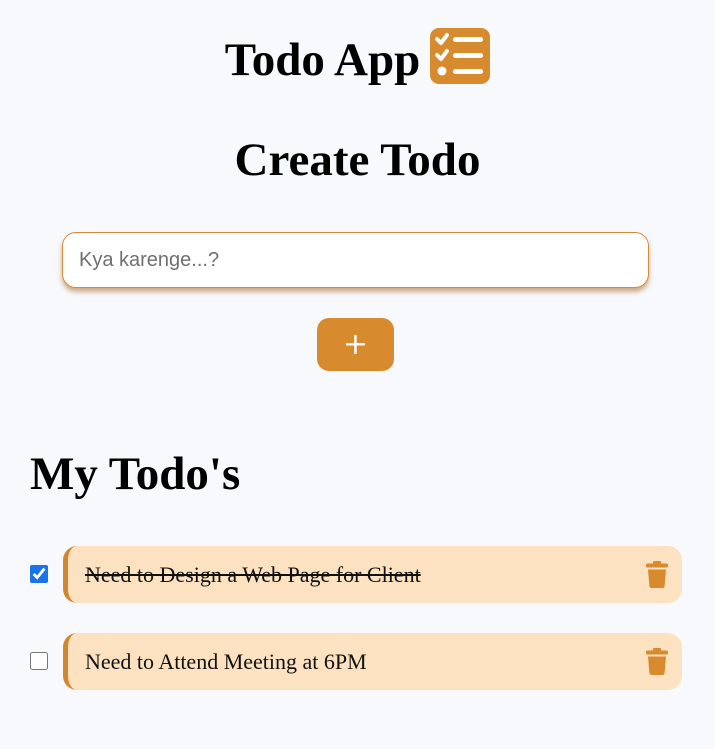 This screenshot has height=749, width=715. What do you see at coordinates (135, 474) in the screenshot?
I see `my-todos-heading: My Todo's` at bounding box center [135, 474].